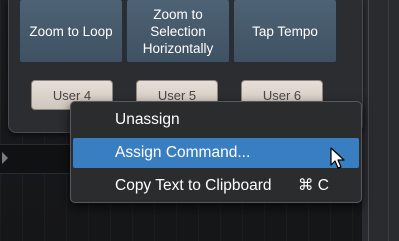  I want to click on playhead-arrow-icon, so click(5, 158).